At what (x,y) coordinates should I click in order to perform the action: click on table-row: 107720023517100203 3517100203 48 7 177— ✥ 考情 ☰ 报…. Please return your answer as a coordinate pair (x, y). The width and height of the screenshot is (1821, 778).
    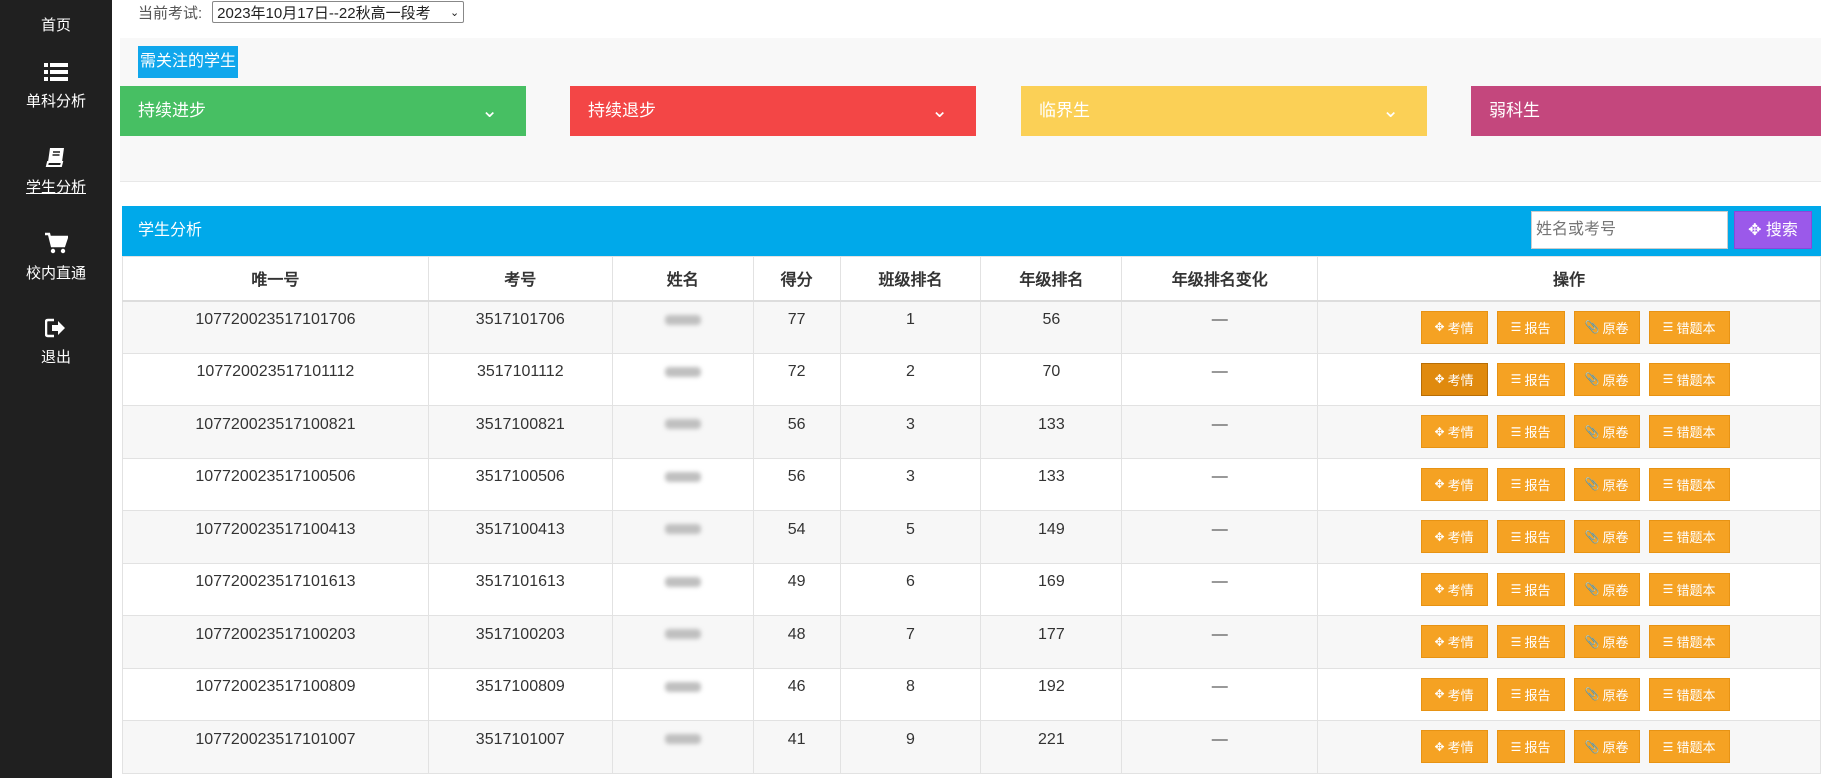
    Looking at the image, I should click on (971, 642).